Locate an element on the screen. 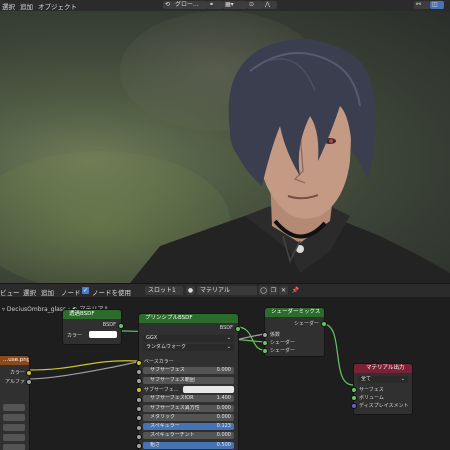 The image size is (450, 450). slider-value: 0.123 is located at coordinates (223, 426).